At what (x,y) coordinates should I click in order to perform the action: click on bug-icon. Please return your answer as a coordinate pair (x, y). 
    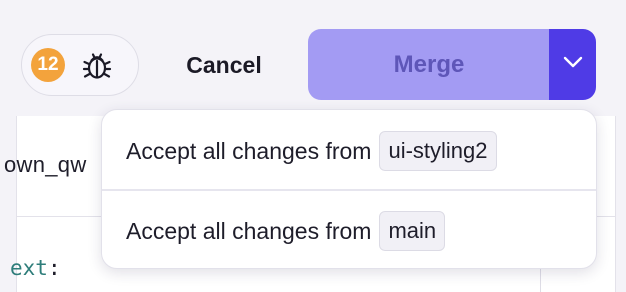
    Looking at the image, I should click on (97, 65).